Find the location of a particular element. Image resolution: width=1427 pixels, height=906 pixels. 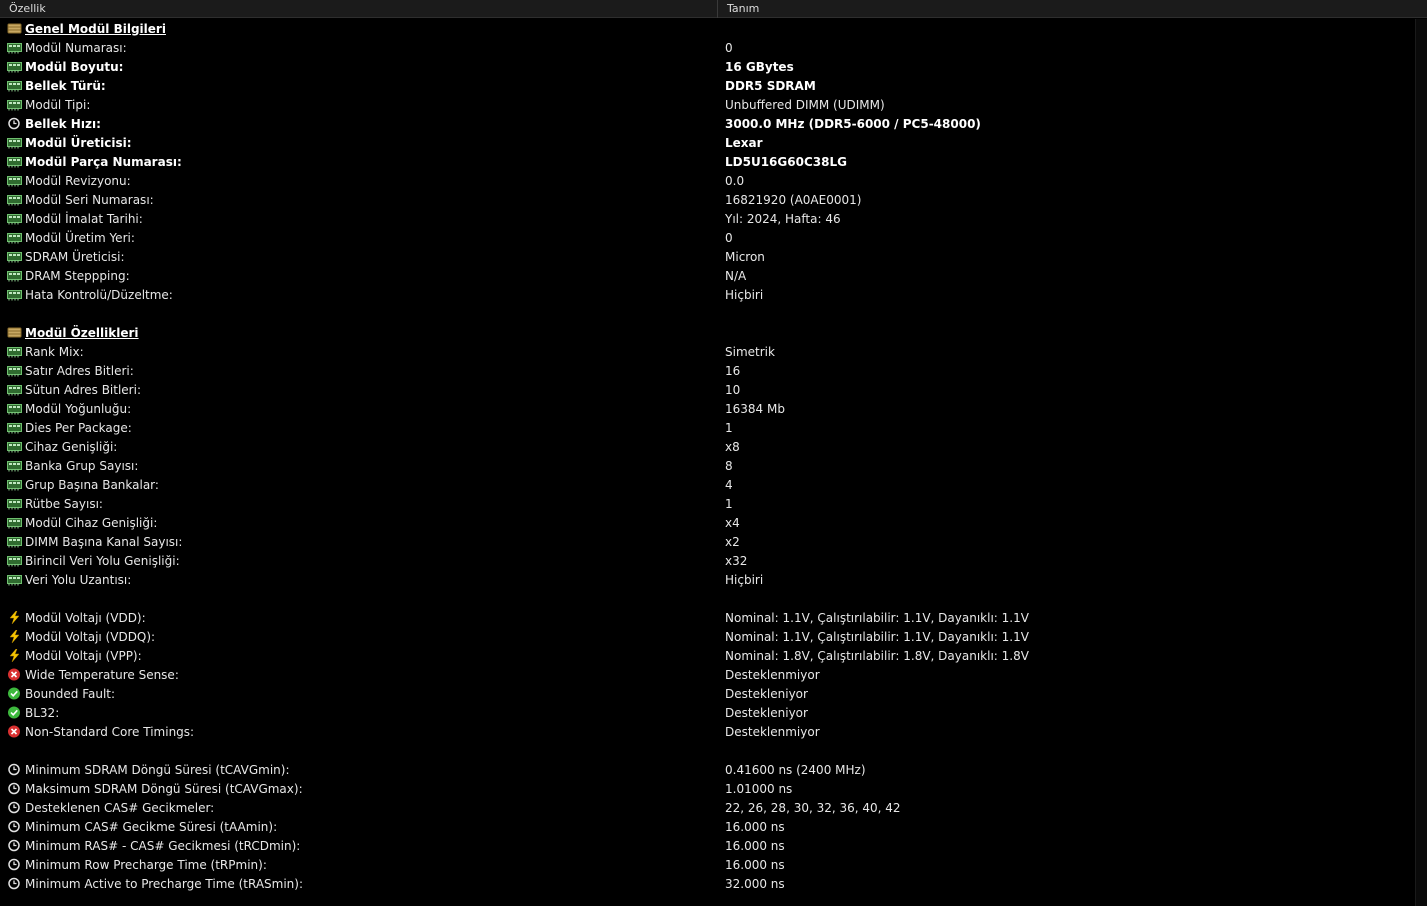

property-row: Wide Temperature Sense: Desteklenmiyor is located at coordinates (708, 674).